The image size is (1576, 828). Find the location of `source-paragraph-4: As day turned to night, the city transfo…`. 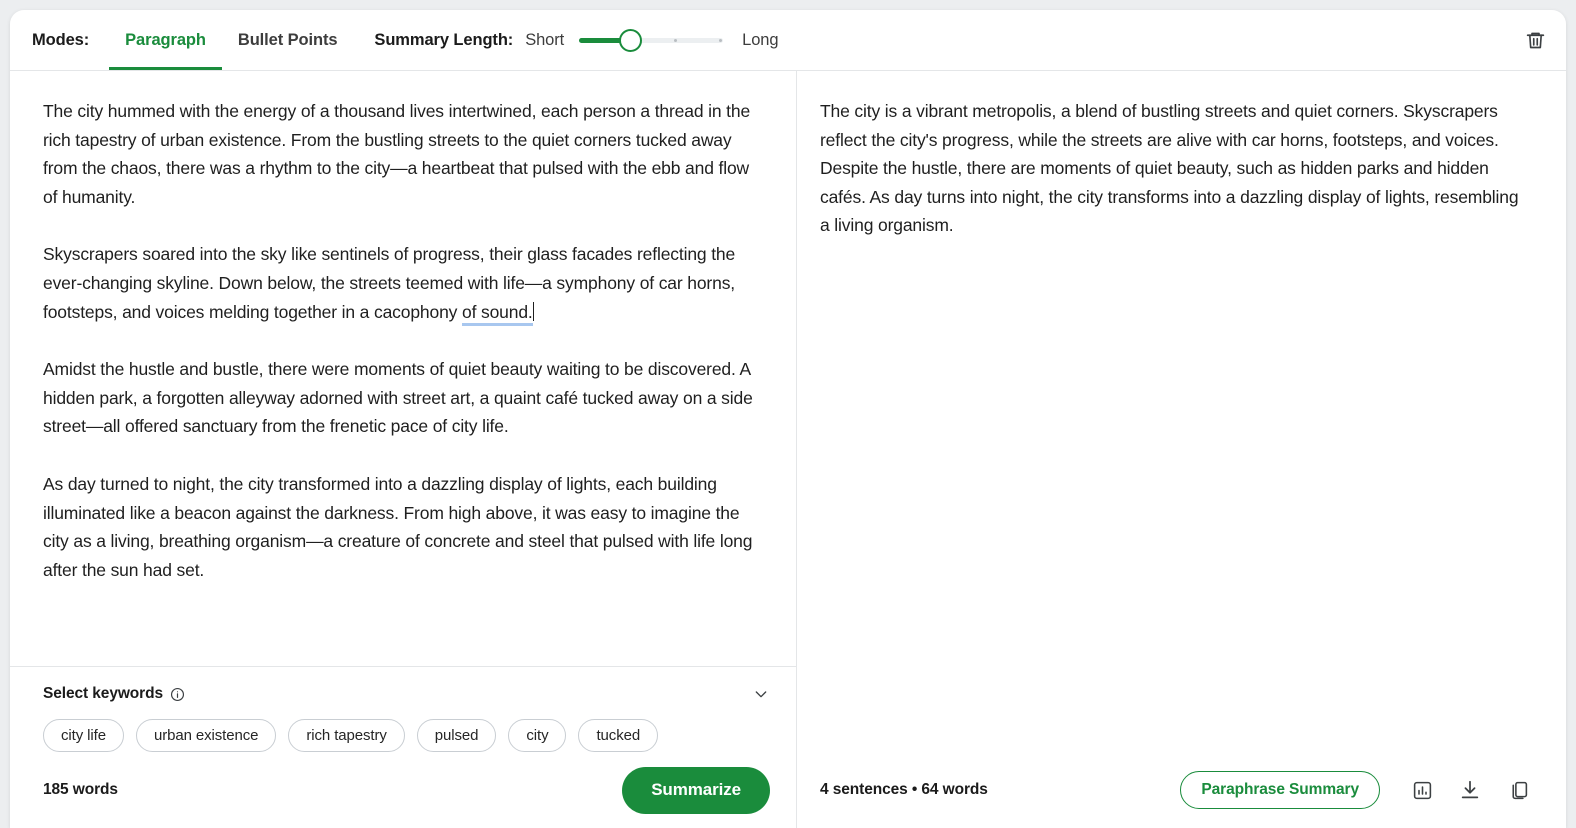

source-paragraph-4: As day turned to night, the city transfo… is located at coordinates (398, 526).